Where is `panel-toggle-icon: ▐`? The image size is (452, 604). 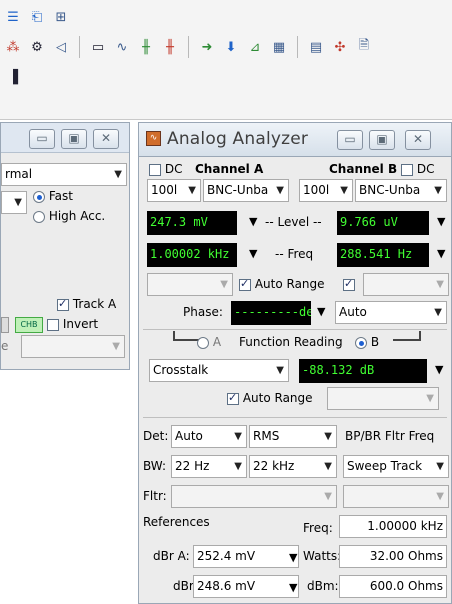
panel-toggle-icon: ▐ is located at coordinates (13, 77).